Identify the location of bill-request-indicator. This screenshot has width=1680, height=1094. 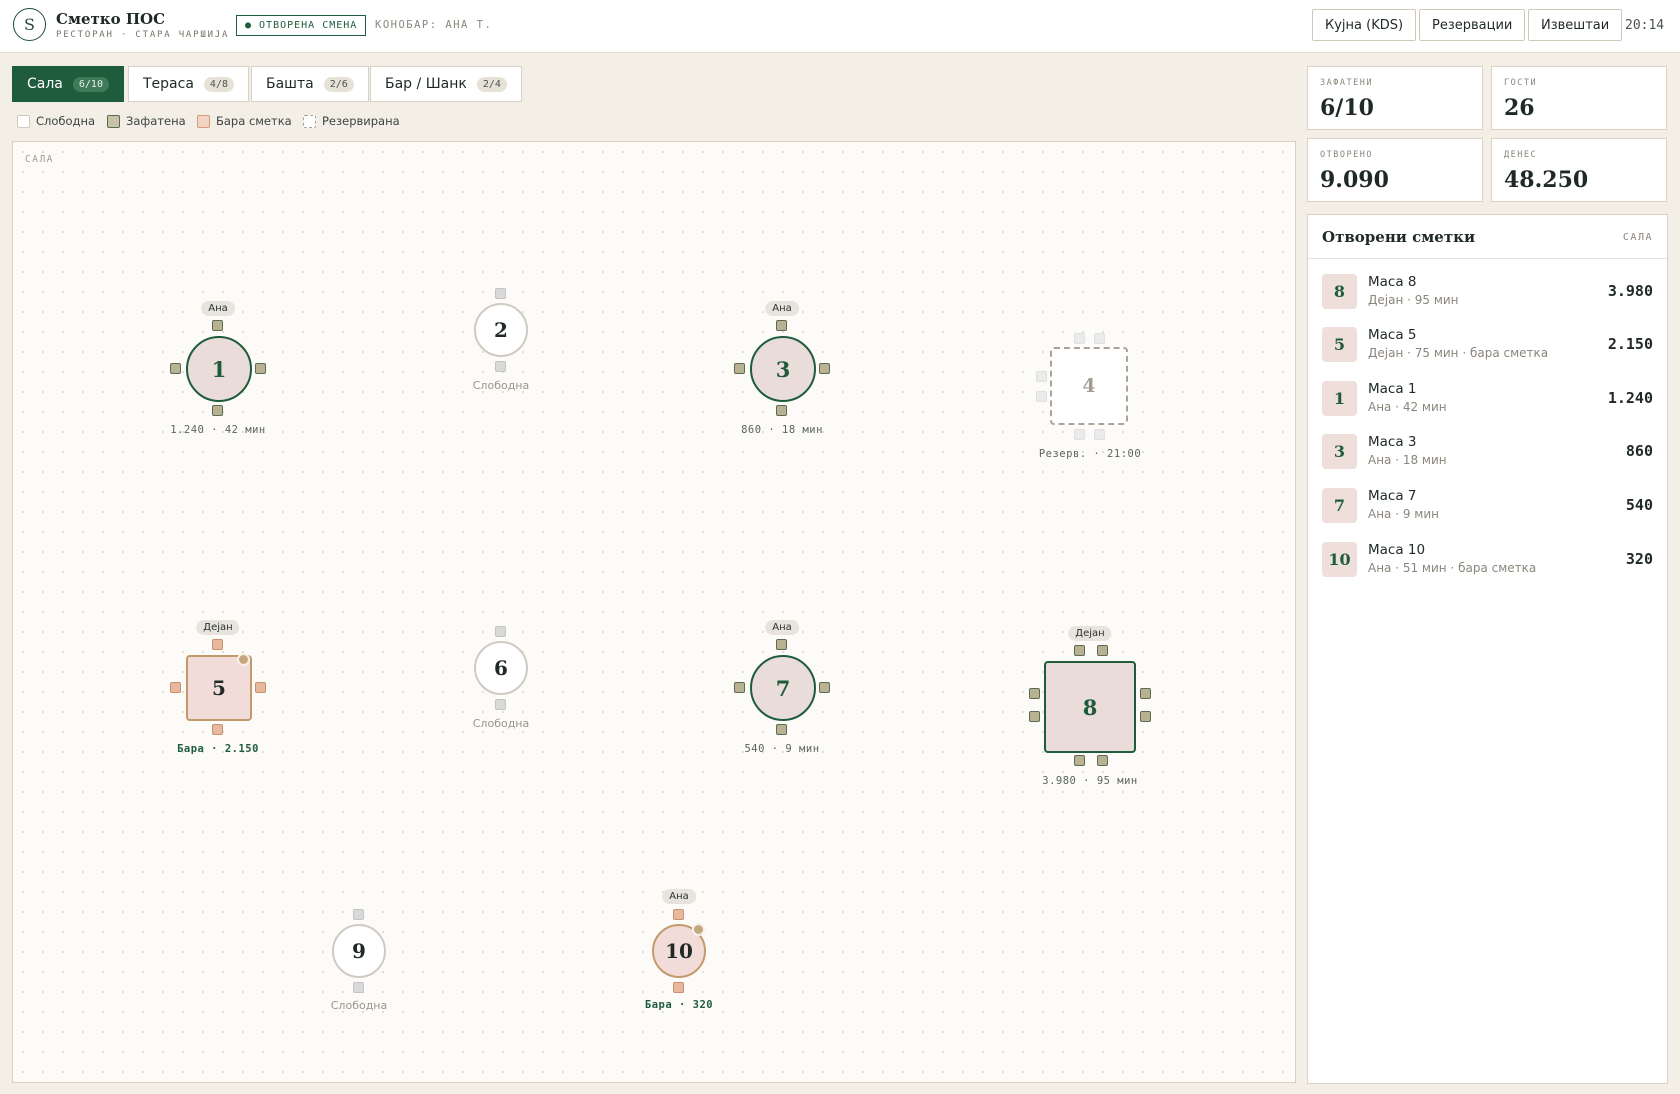
(243, 659).